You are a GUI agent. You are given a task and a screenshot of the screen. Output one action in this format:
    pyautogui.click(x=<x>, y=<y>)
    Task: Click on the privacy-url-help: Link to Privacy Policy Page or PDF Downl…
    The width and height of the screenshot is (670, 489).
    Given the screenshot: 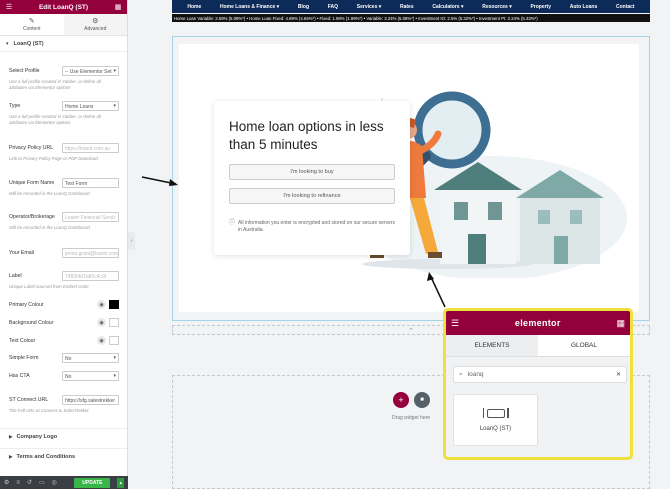 What is the action you would take?
    pyautogui.click(x=53, y=158)
    